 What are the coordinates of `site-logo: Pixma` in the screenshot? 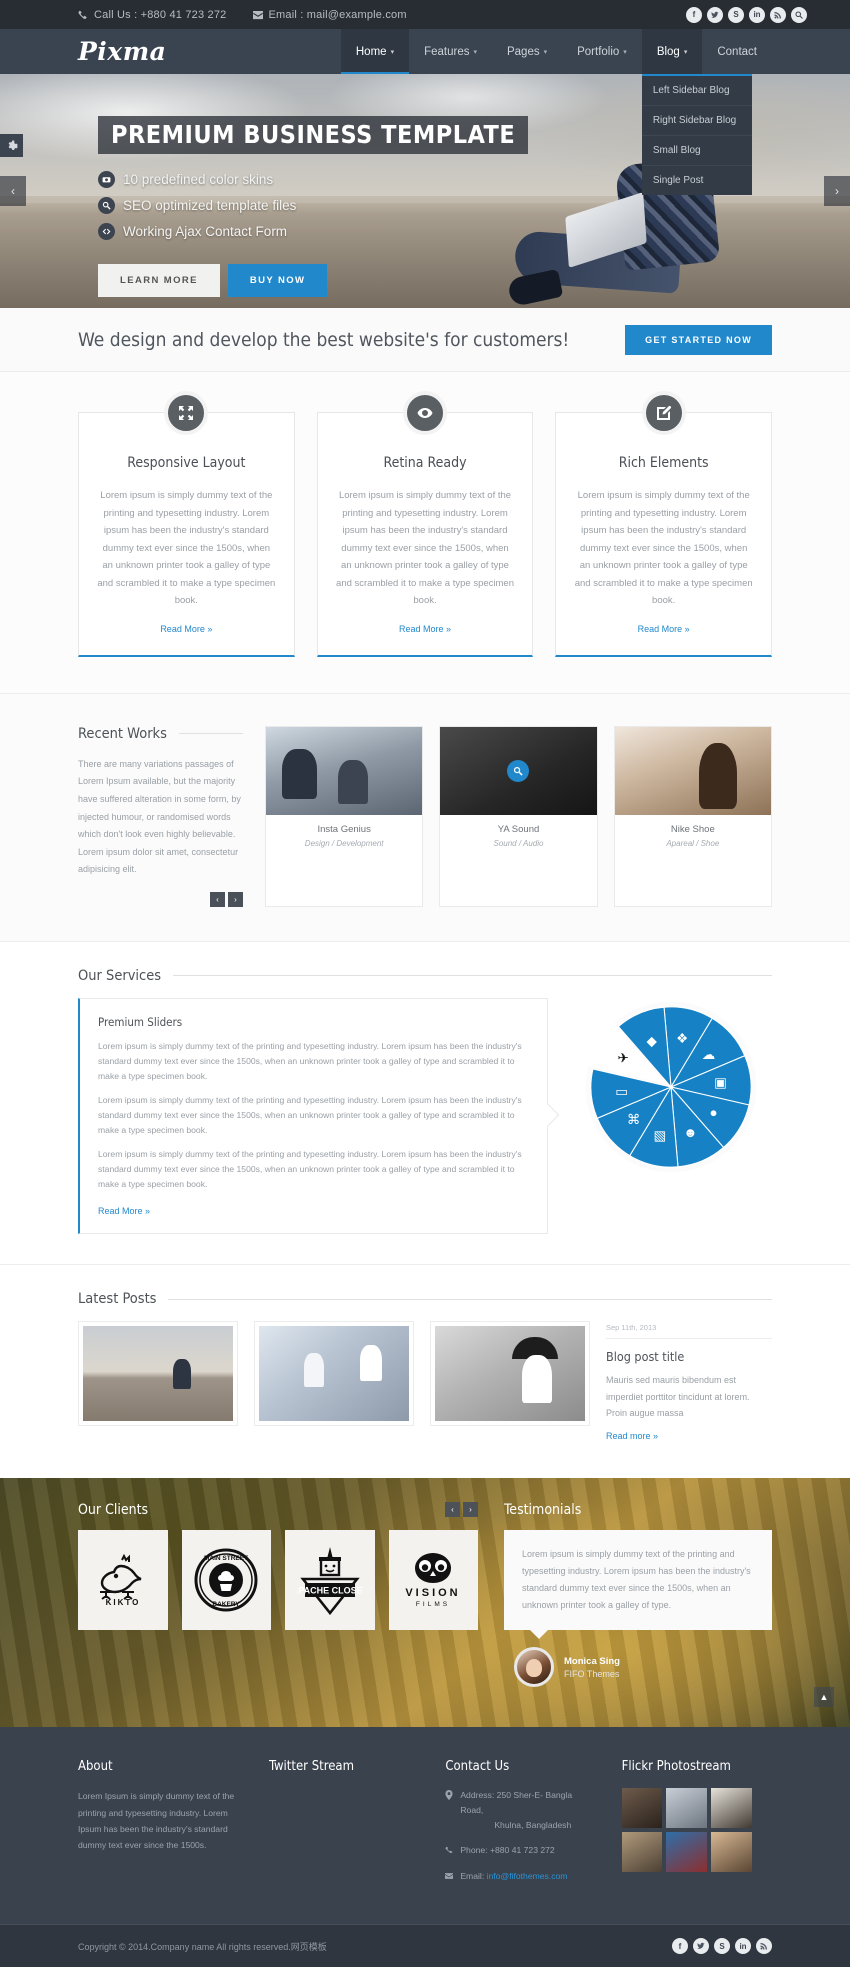 It's located at (122, 51).